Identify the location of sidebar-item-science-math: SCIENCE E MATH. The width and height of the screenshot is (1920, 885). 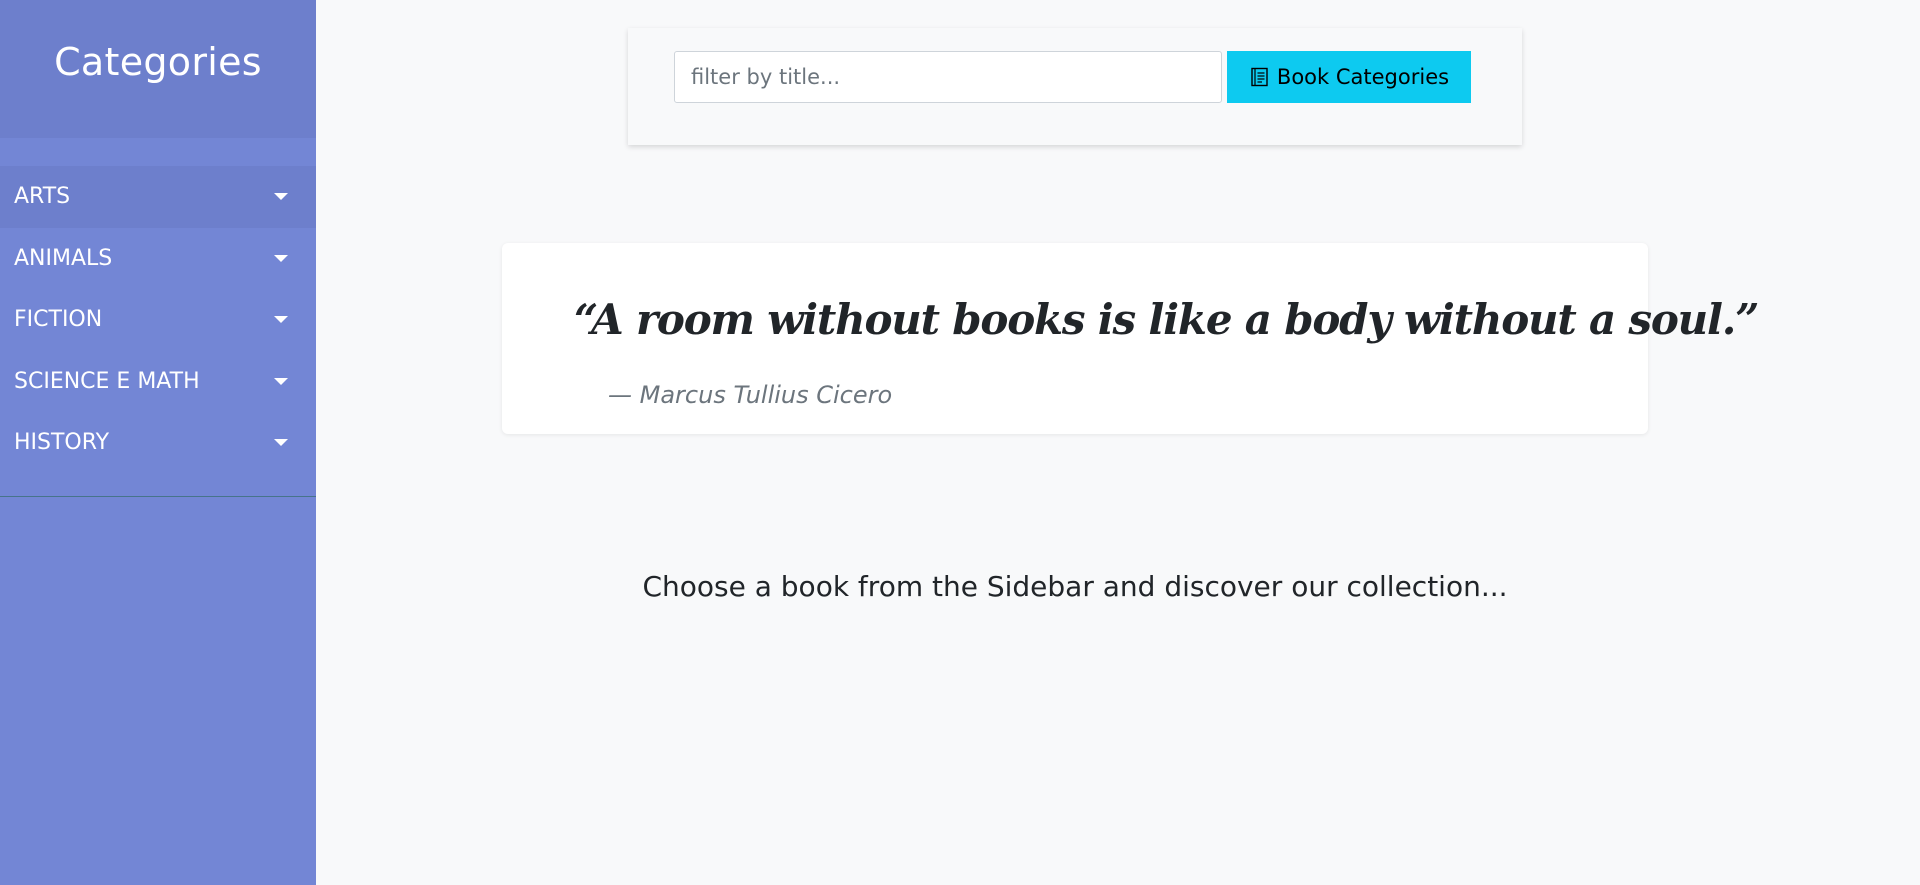
(158, 382).